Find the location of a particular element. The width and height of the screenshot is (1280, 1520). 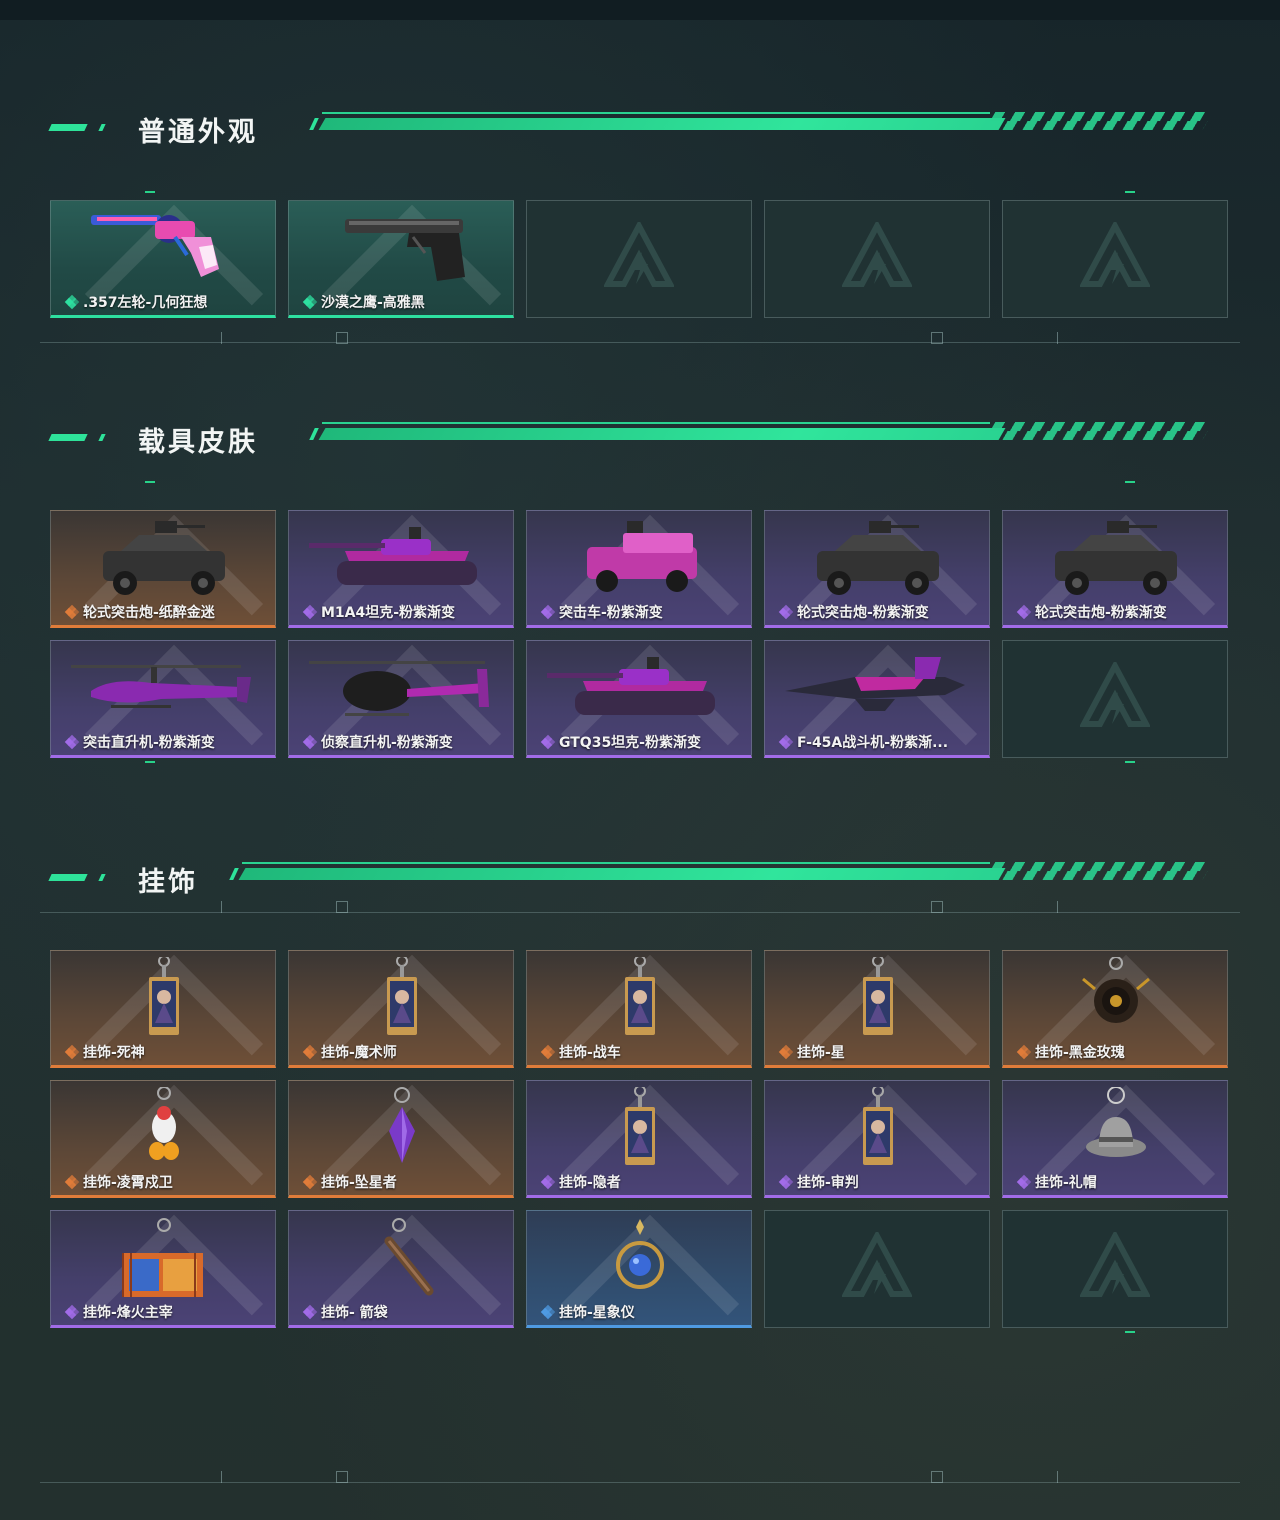

item-card: 挂饰-星象仪 is located at coordinates (639, 1269).